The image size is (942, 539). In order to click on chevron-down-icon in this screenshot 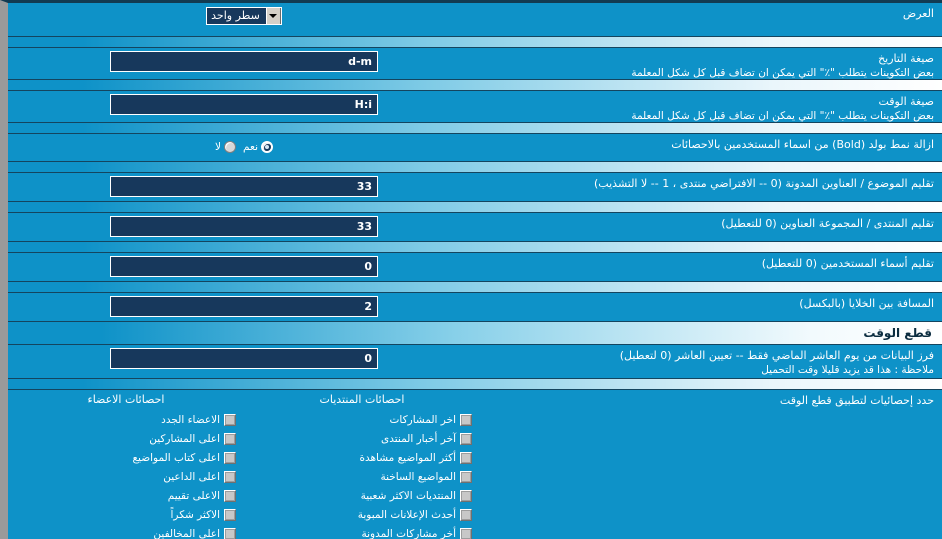, I will do `click(273, 16)`.